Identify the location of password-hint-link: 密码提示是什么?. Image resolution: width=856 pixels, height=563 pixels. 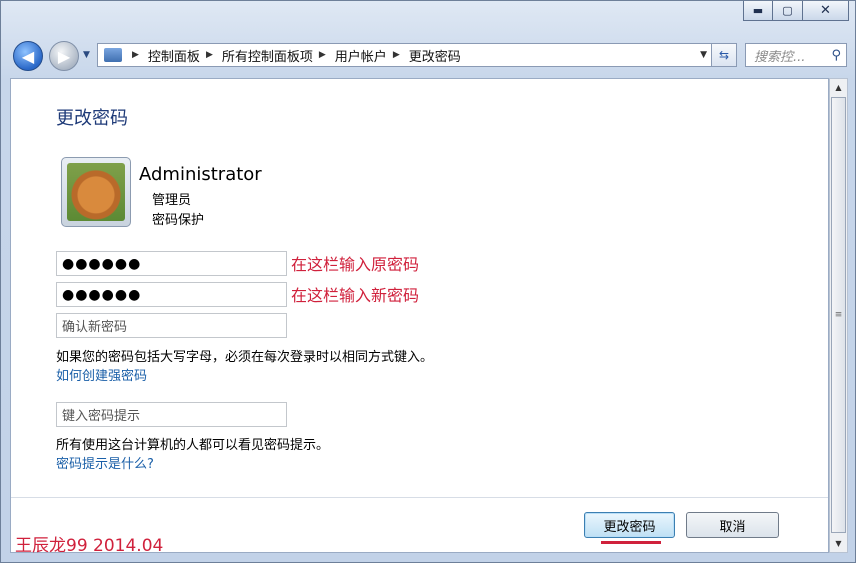
(105, 462).